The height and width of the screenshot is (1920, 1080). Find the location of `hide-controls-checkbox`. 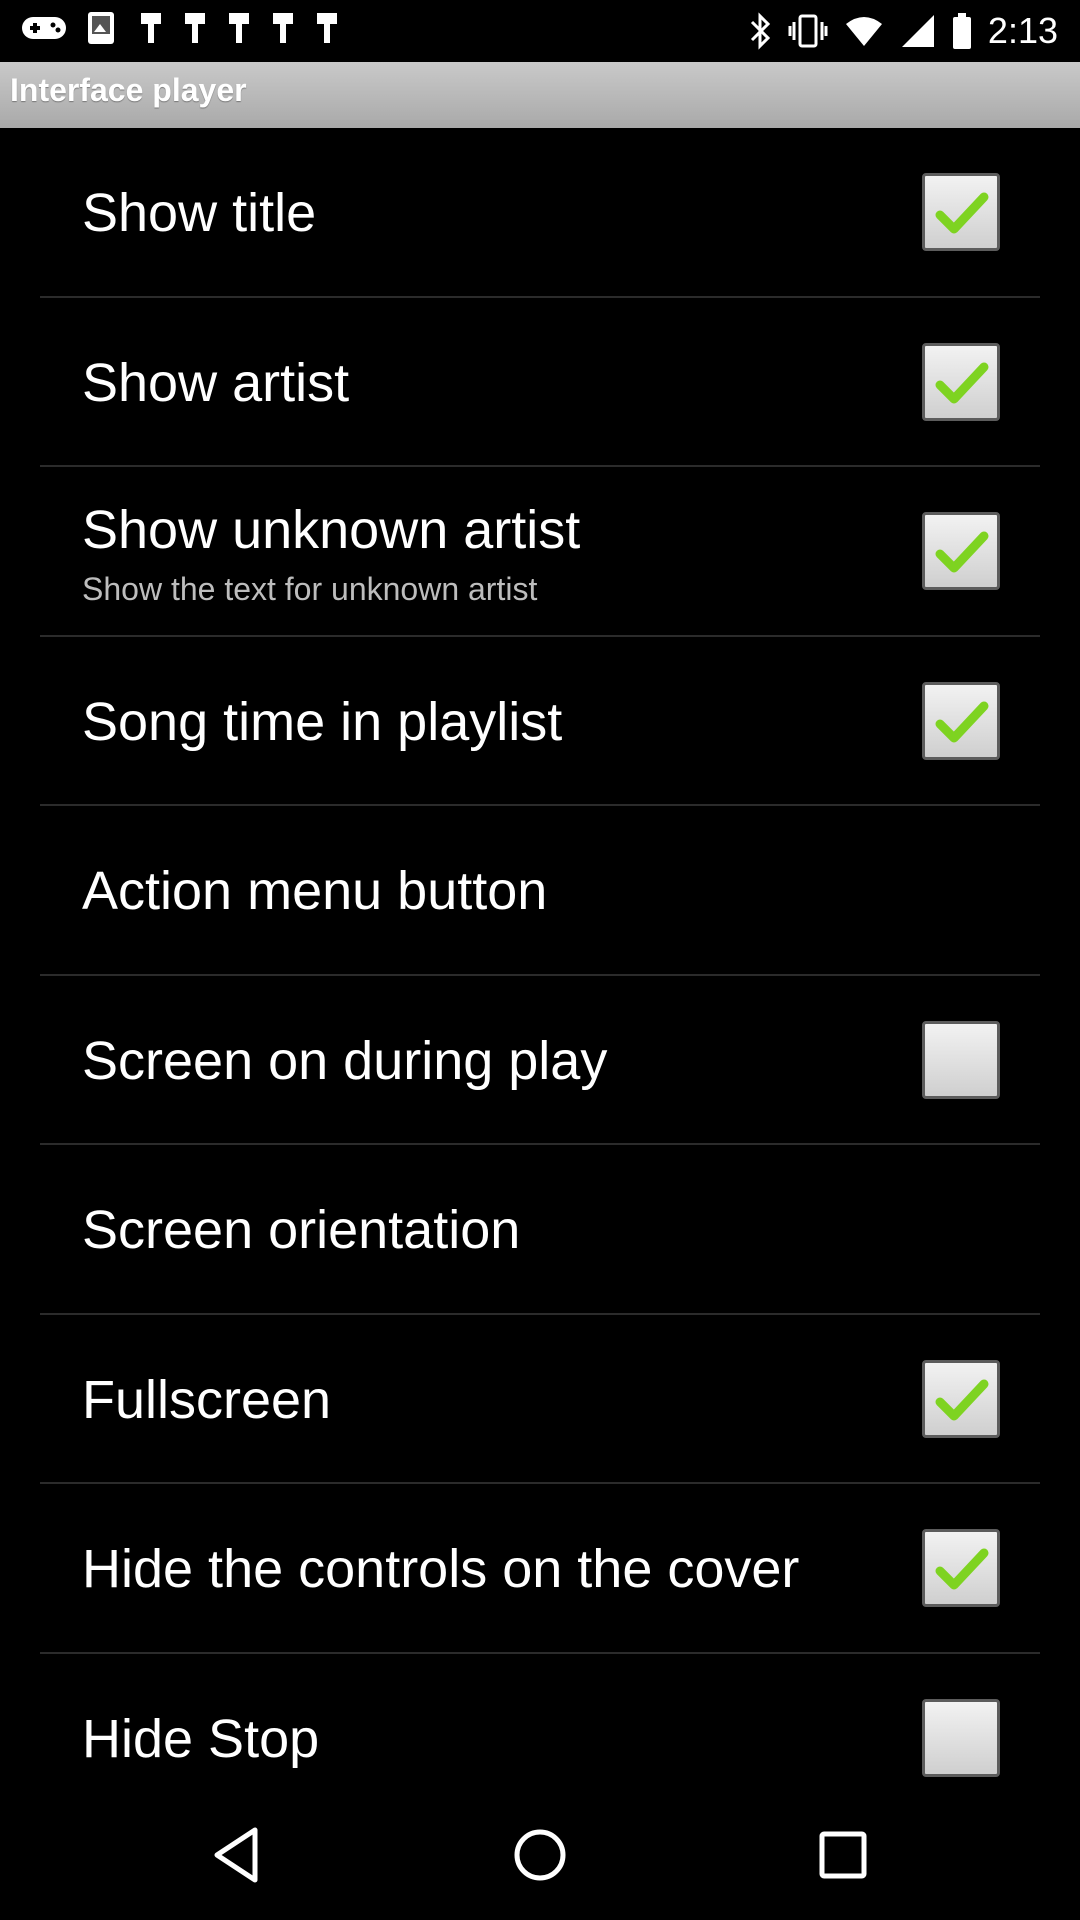

hide-controls-checkbox is located at coordinates (961, 1568).